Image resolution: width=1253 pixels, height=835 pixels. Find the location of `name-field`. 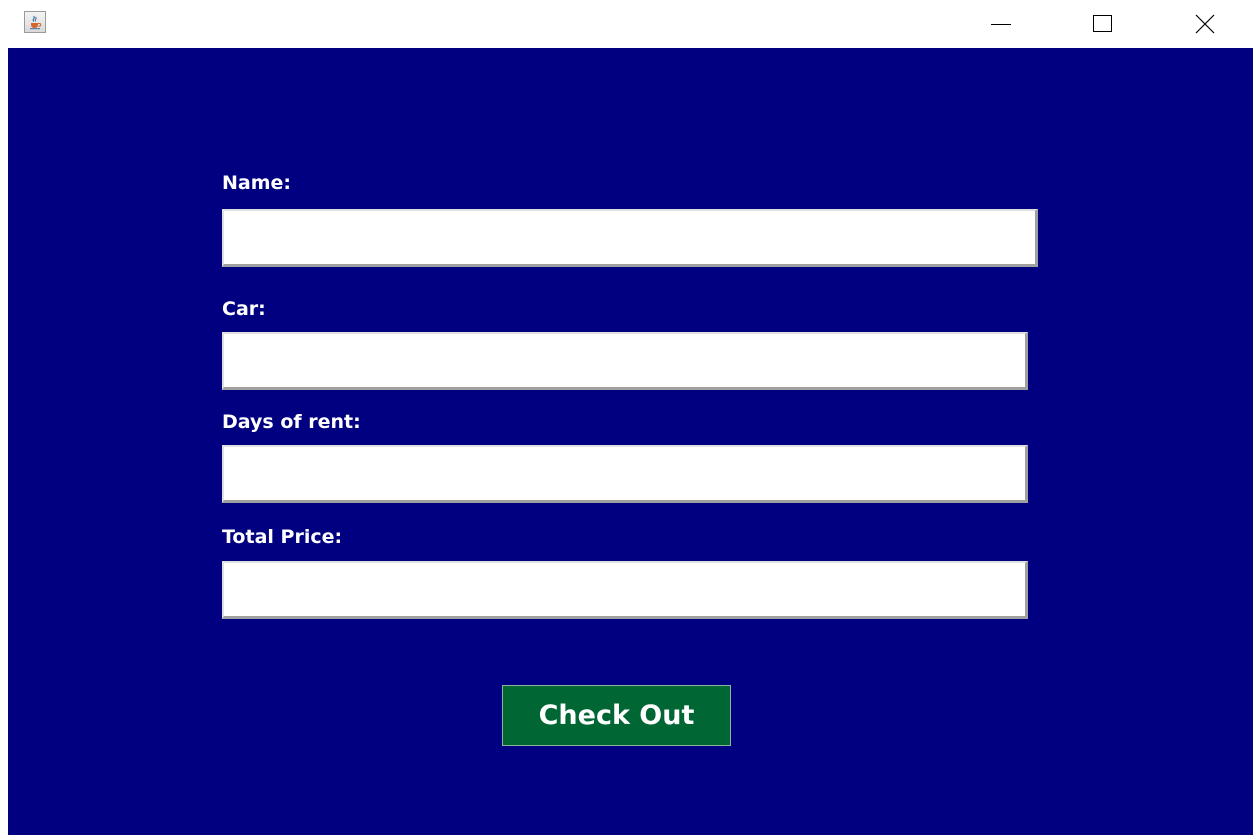

name-field is located at coordinates (630, 238).